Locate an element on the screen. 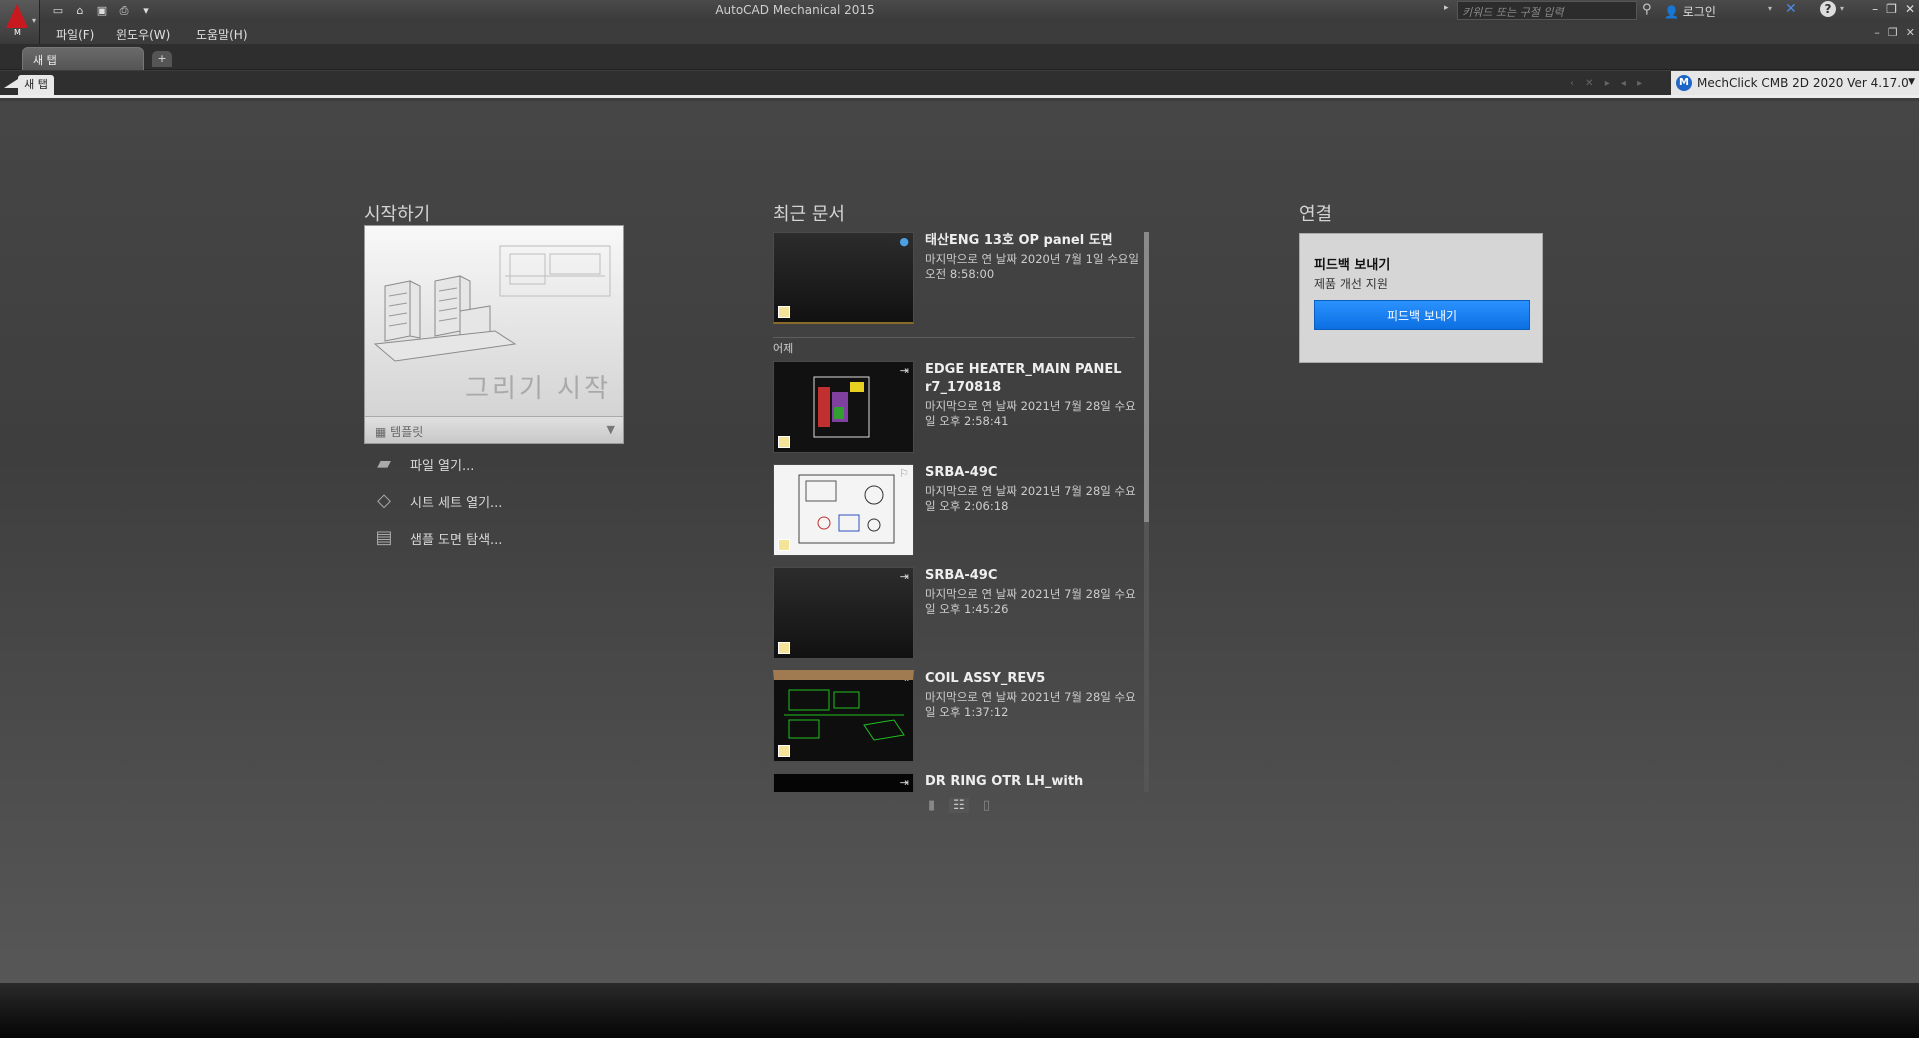 Image resolution: width=1919 pixels, height=1038 pixels. menu-help: 도움말(H) is located at coordinates (222, 34).